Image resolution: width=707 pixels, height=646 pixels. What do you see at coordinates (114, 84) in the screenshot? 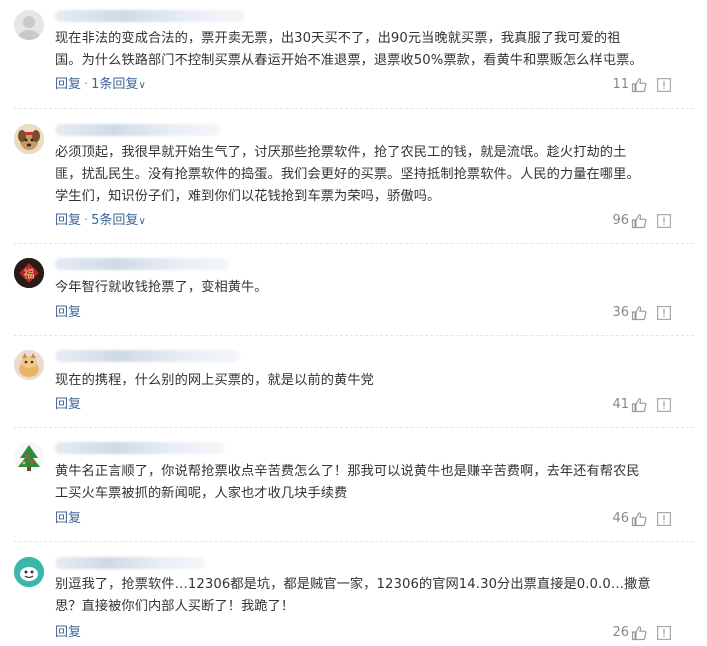
I see `reply-count-link: 1条回复` at bounding box center [114, 84].